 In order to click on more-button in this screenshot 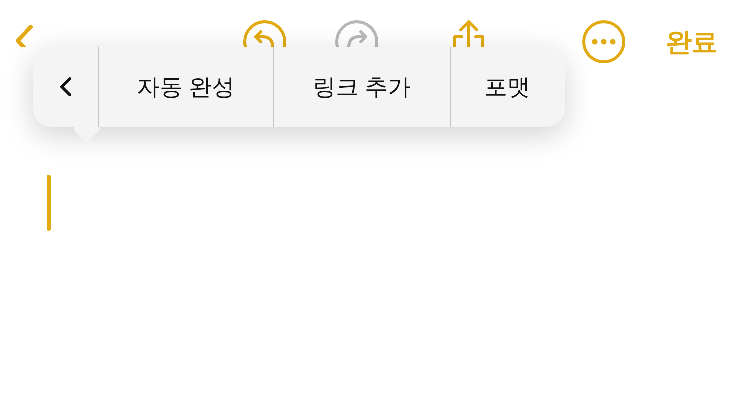, I will do `click(604, 42)`.